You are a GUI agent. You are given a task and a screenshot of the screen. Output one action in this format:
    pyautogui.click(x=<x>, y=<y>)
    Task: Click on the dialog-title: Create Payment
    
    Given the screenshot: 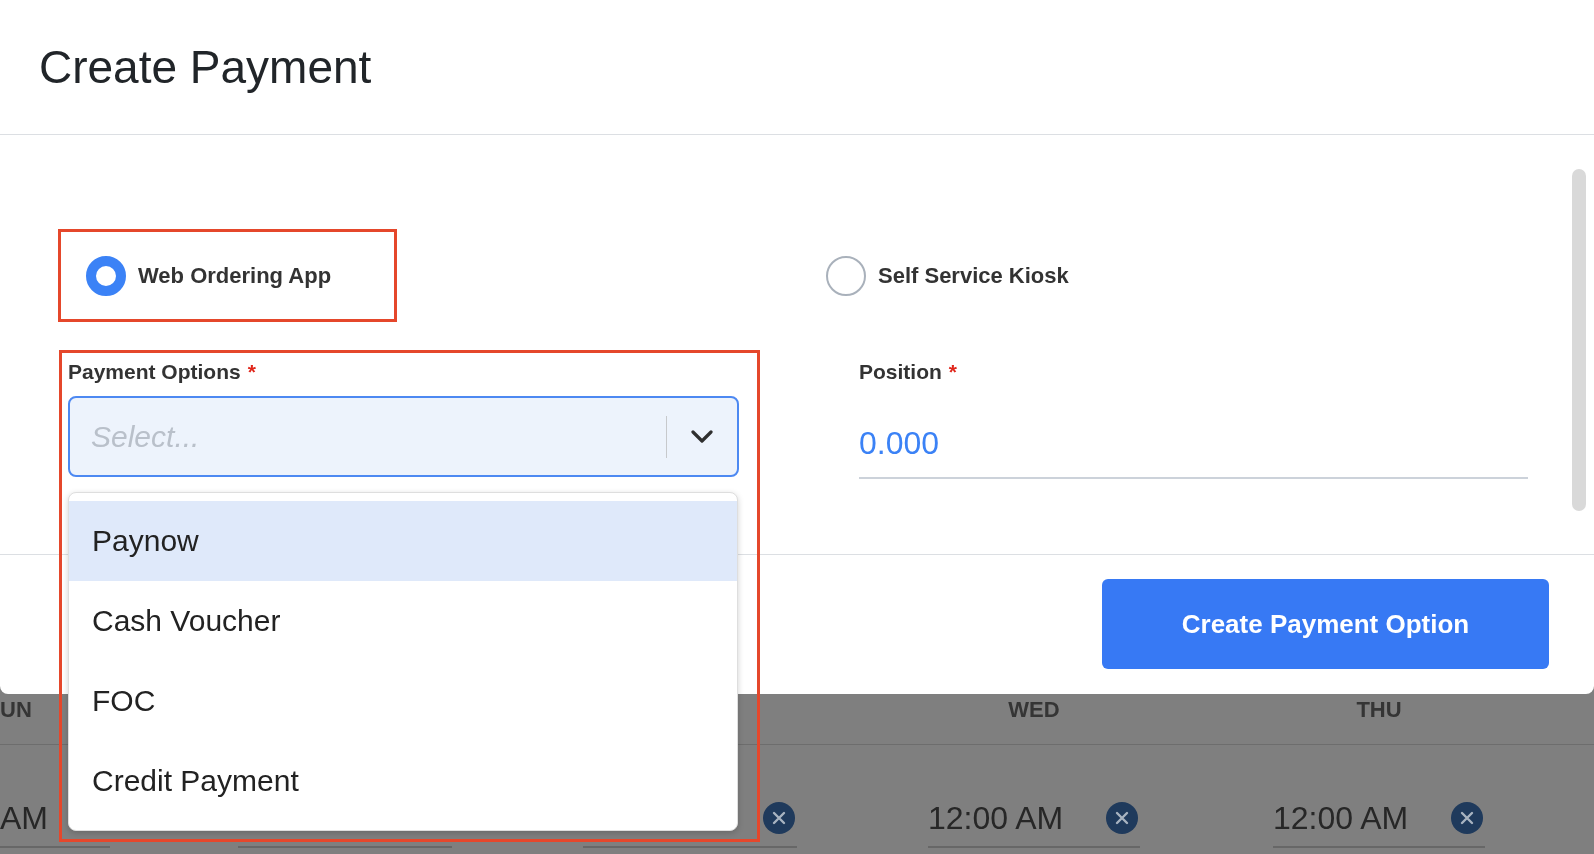 What is the action you would take?
    pyautogui.click(x=205, y=67)
    